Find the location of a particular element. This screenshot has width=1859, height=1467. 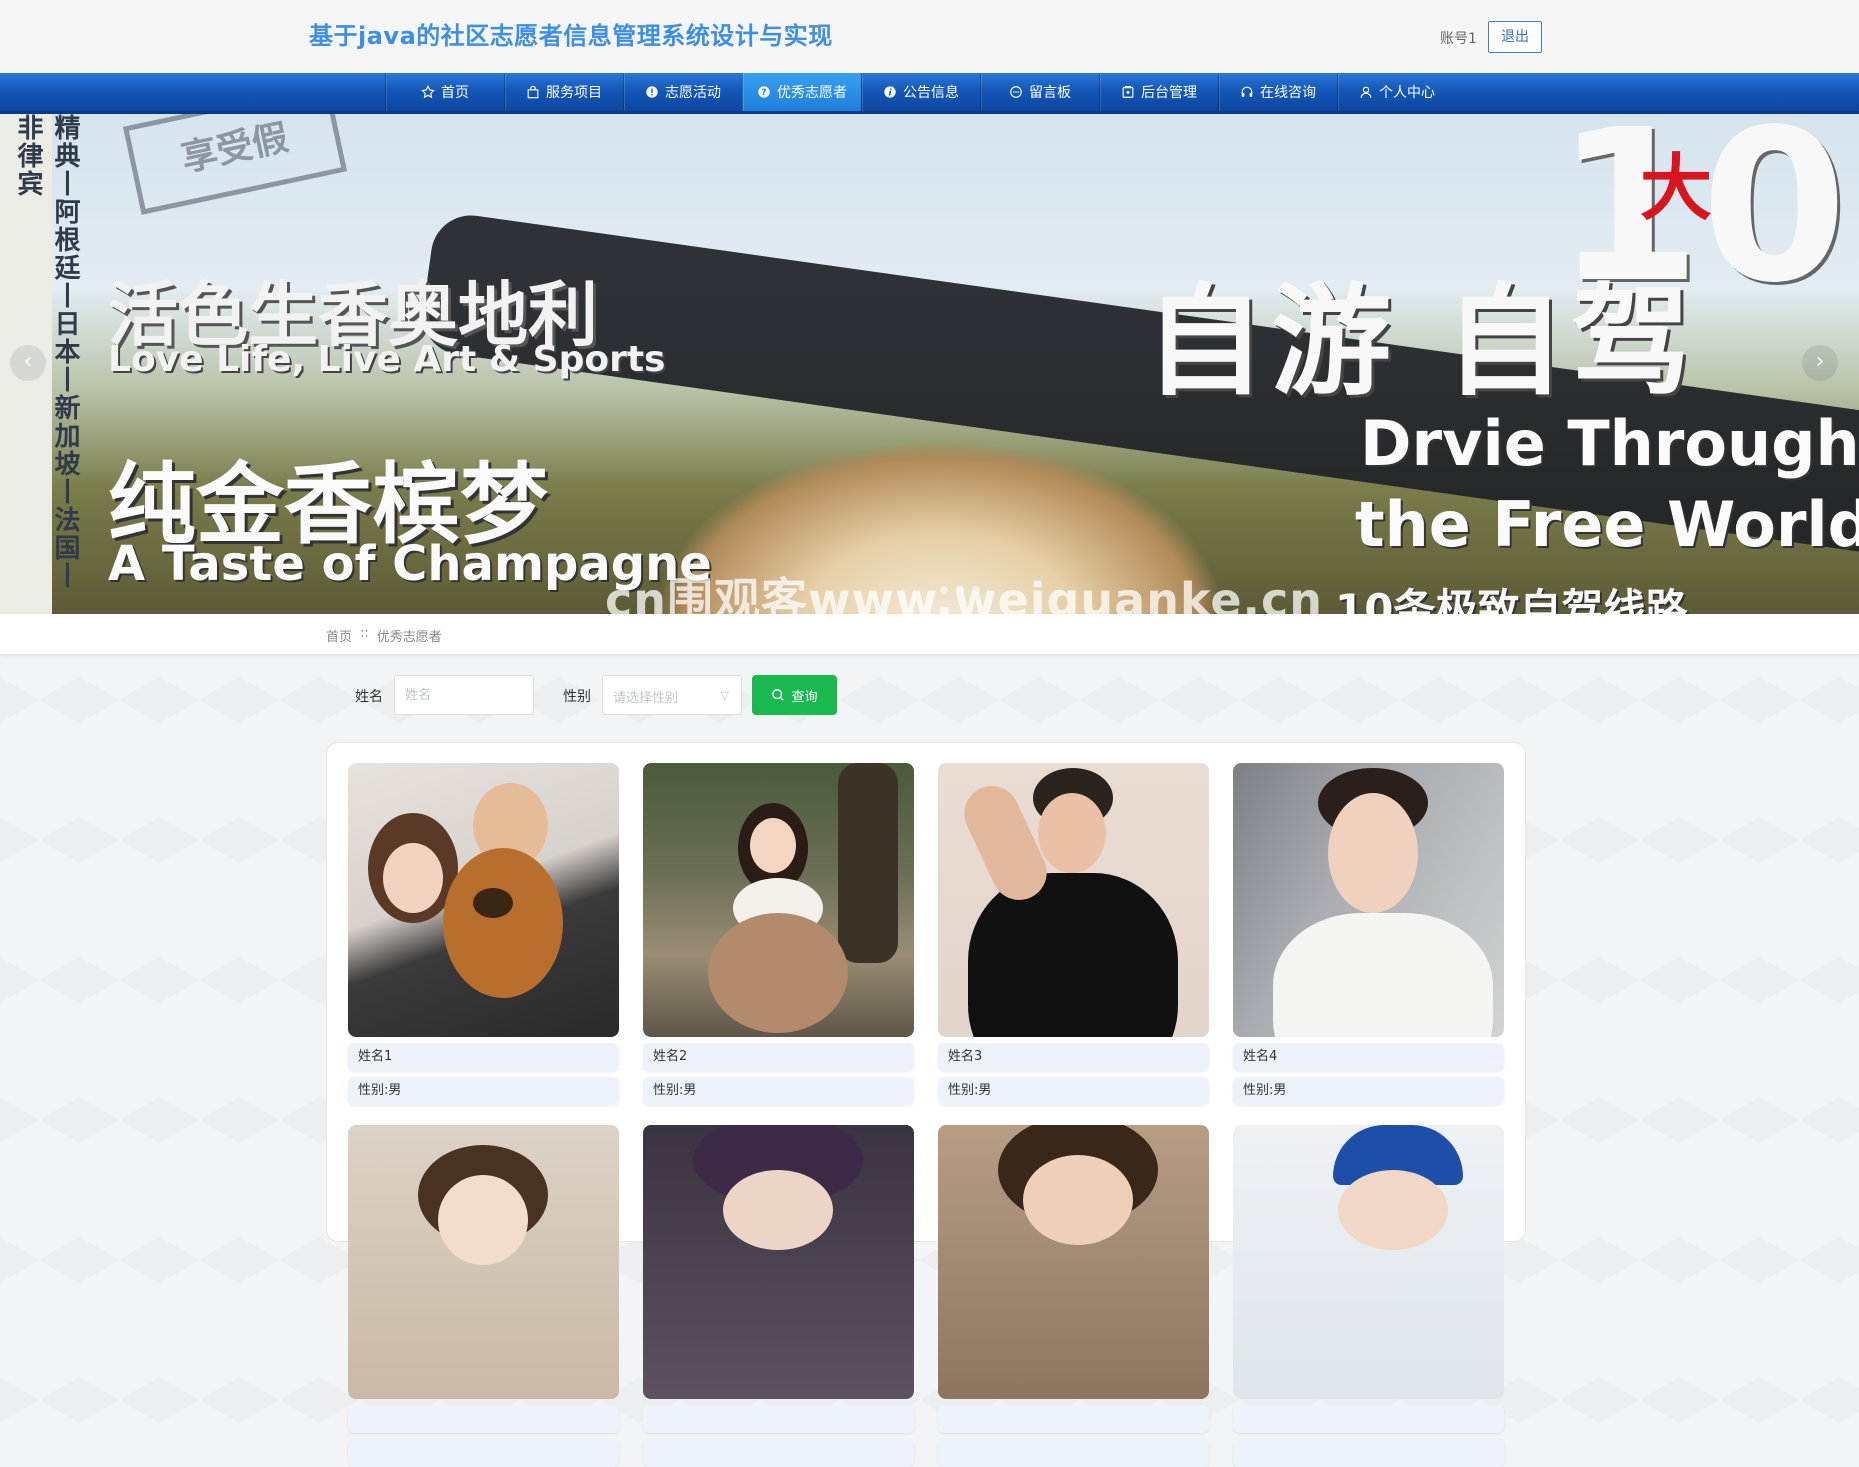

nav-item-notices: i 公告信息 is located at coordinates (920, 92).